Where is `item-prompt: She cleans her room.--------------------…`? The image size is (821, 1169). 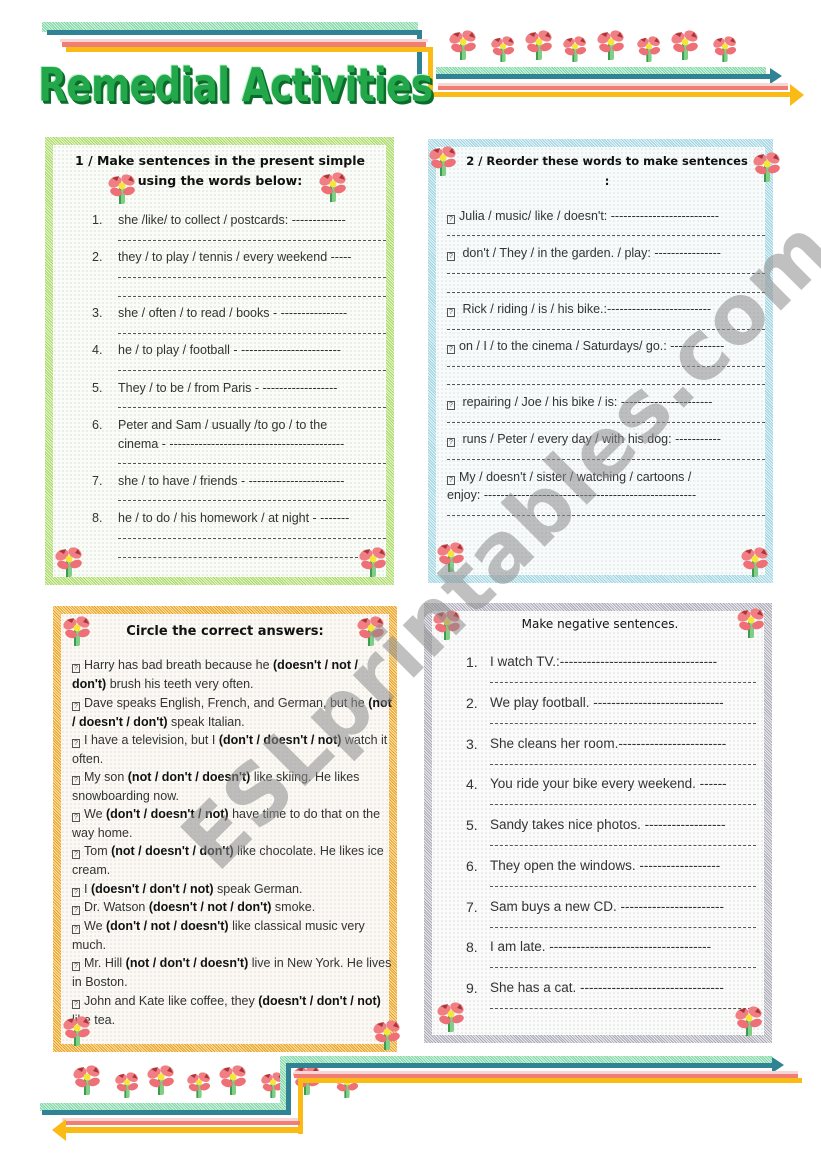
item-prompt: She cleans her room.--------------------… is located at coordinates (608, 743).